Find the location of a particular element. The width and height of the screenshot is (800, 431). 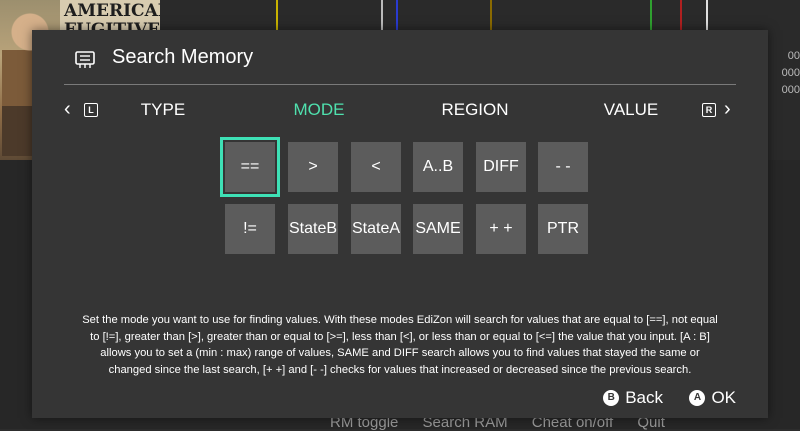

tab-bar: ‹ L TYPE MODE REGION VALUE R › is located at coordinates (400, 111).